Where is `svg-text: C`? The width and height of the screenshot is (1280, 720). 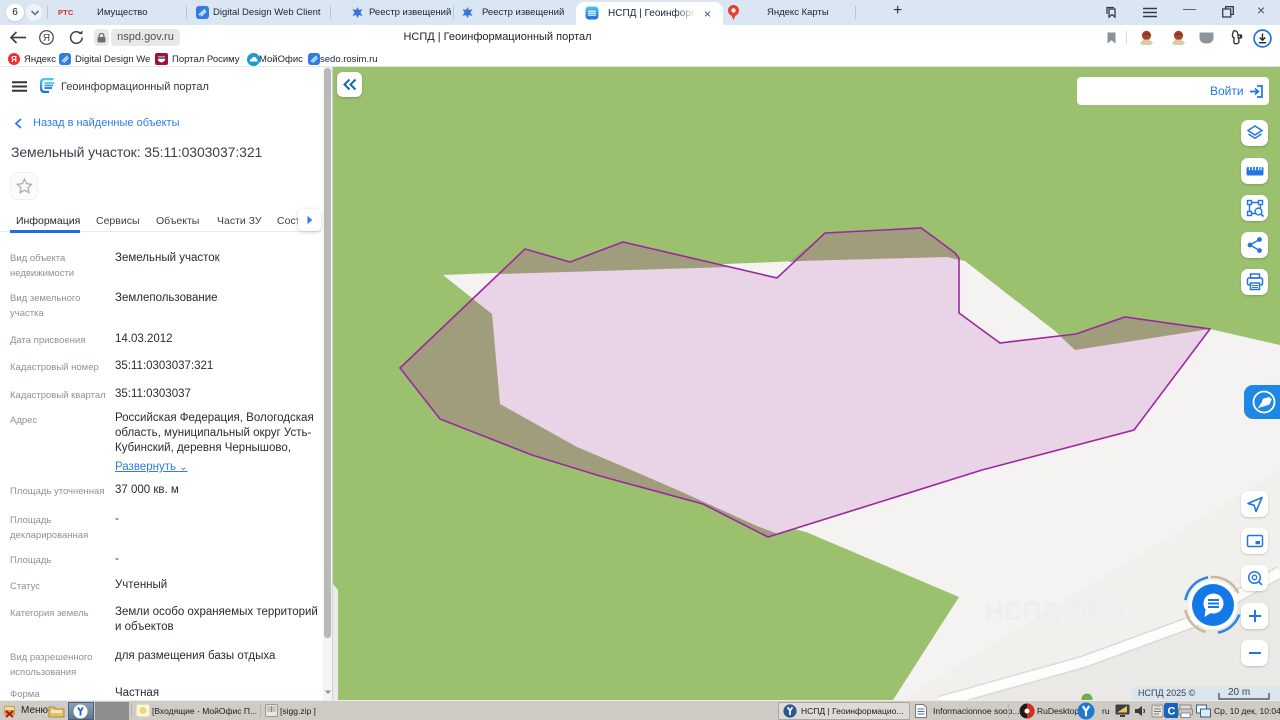
svg-text: C is located at coordinates (1172, 712).